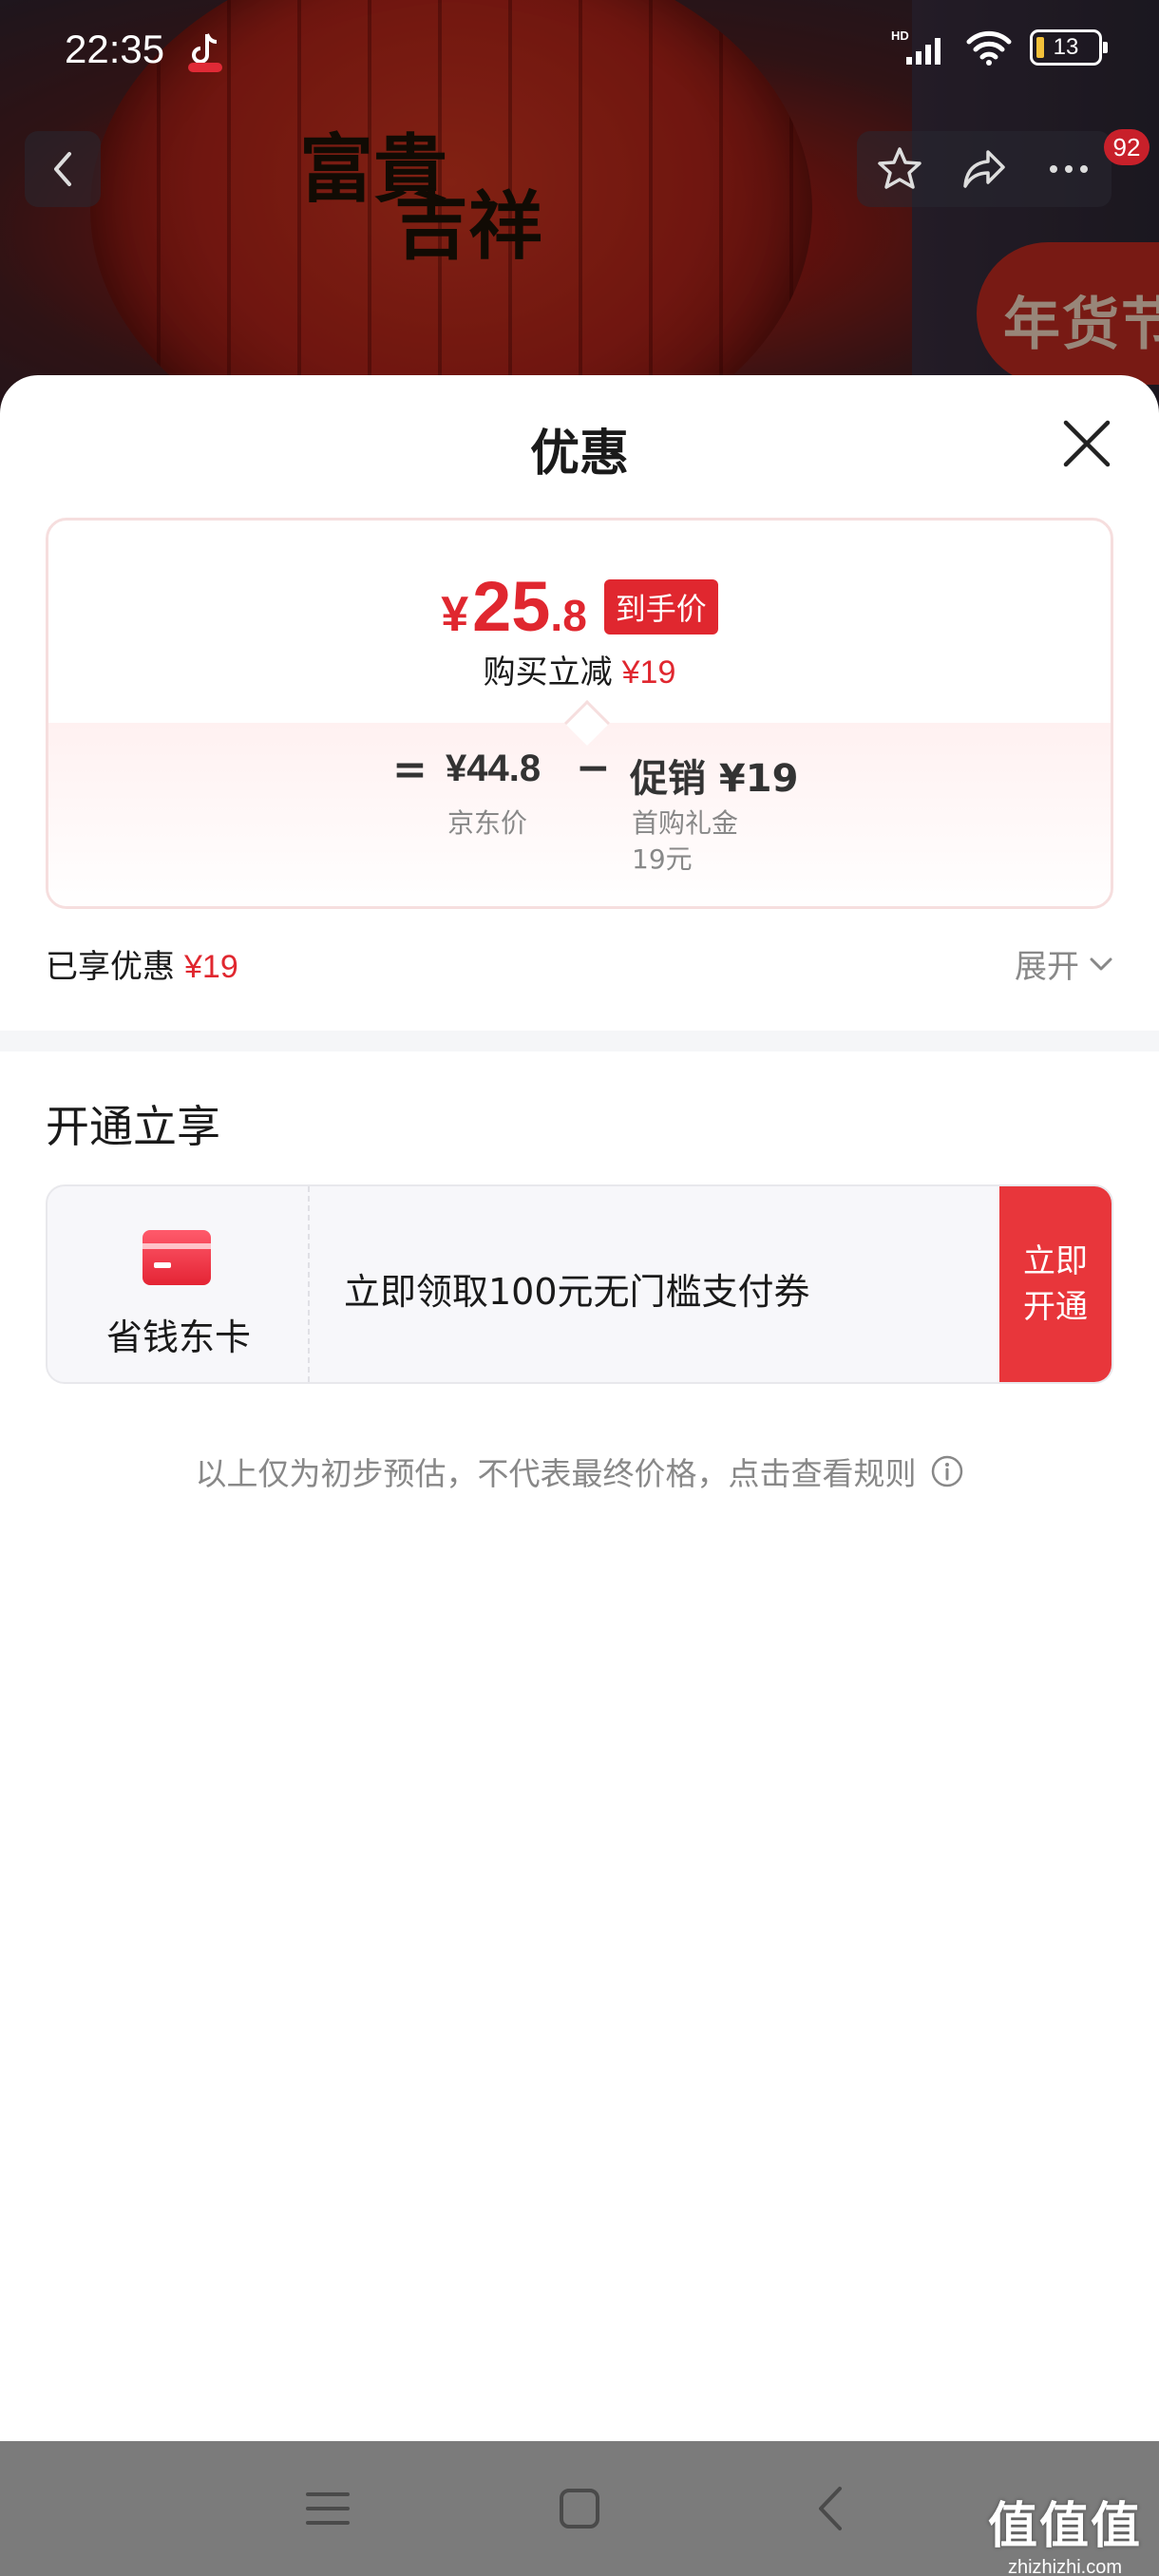 Image resolution: width=1159 pixels, height=2576 pixels. Describe the element at coordinates (178, 1337) in the screenshot. I see `offer-brand-name: 省钱东卡` at that location.